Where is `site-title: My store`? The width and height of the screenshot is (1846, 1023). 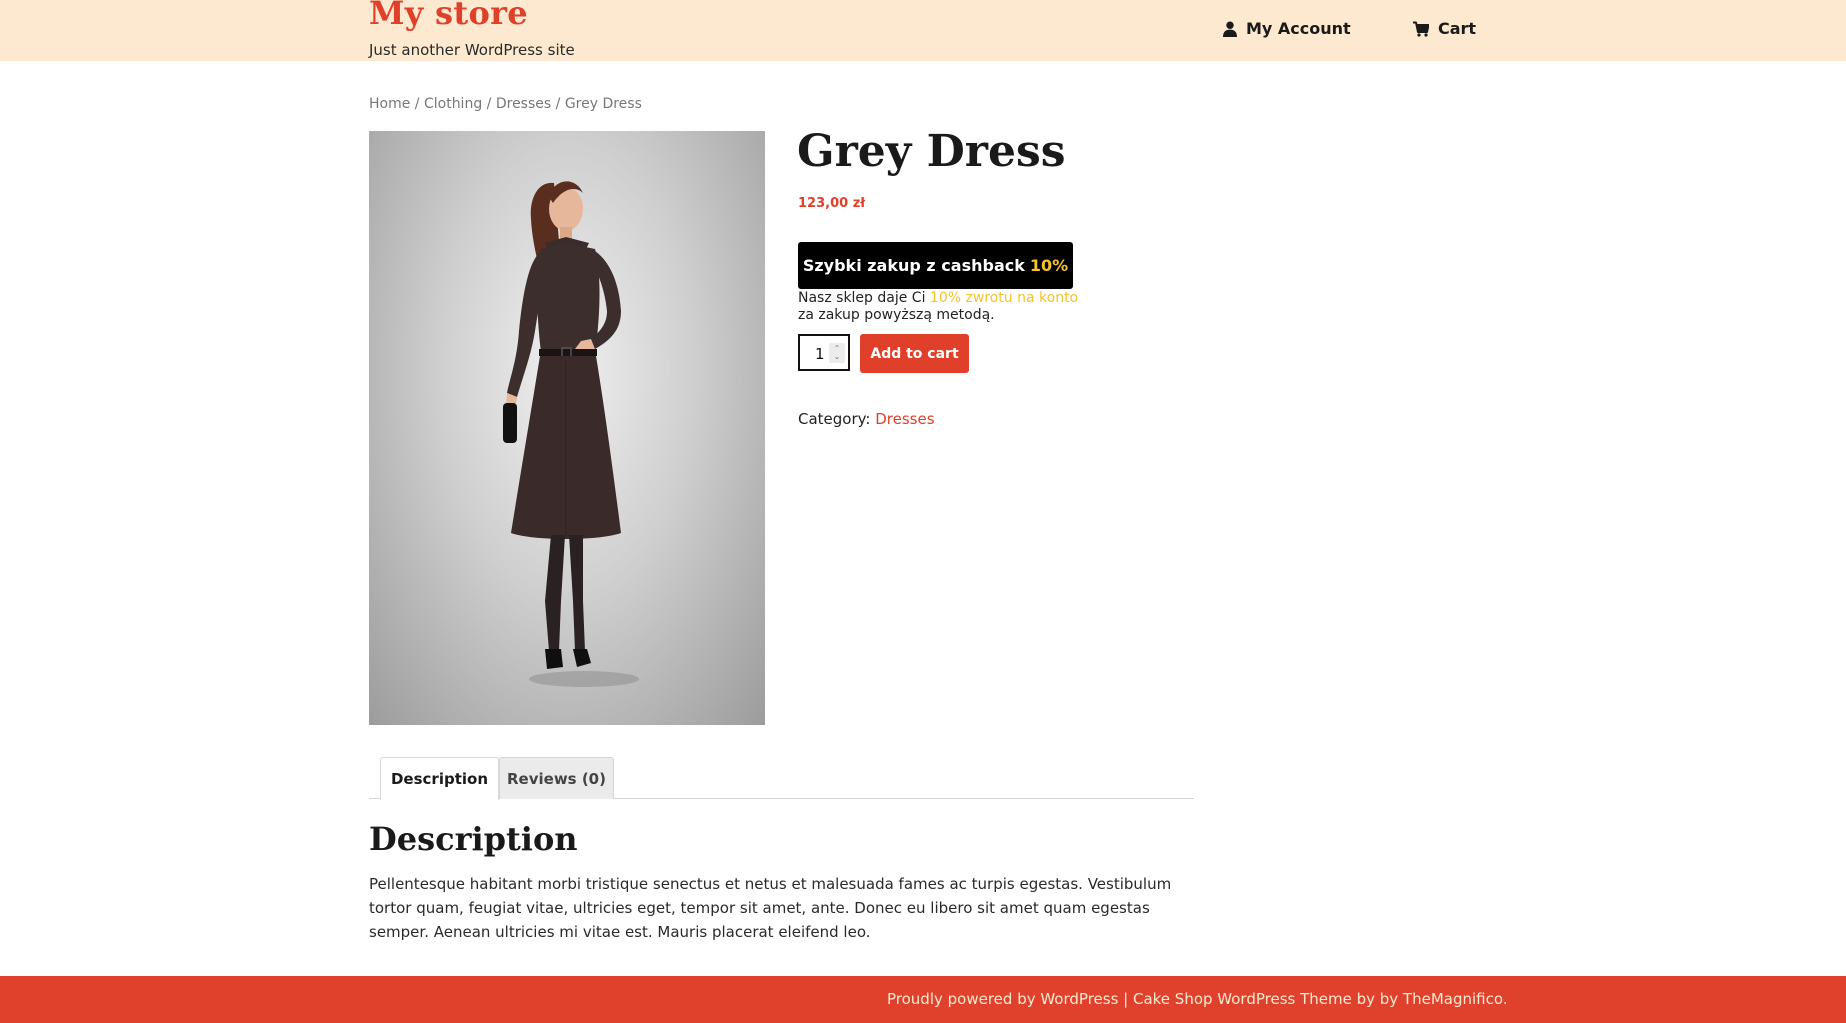 site-title: My store is located at coordinates (448, 16).